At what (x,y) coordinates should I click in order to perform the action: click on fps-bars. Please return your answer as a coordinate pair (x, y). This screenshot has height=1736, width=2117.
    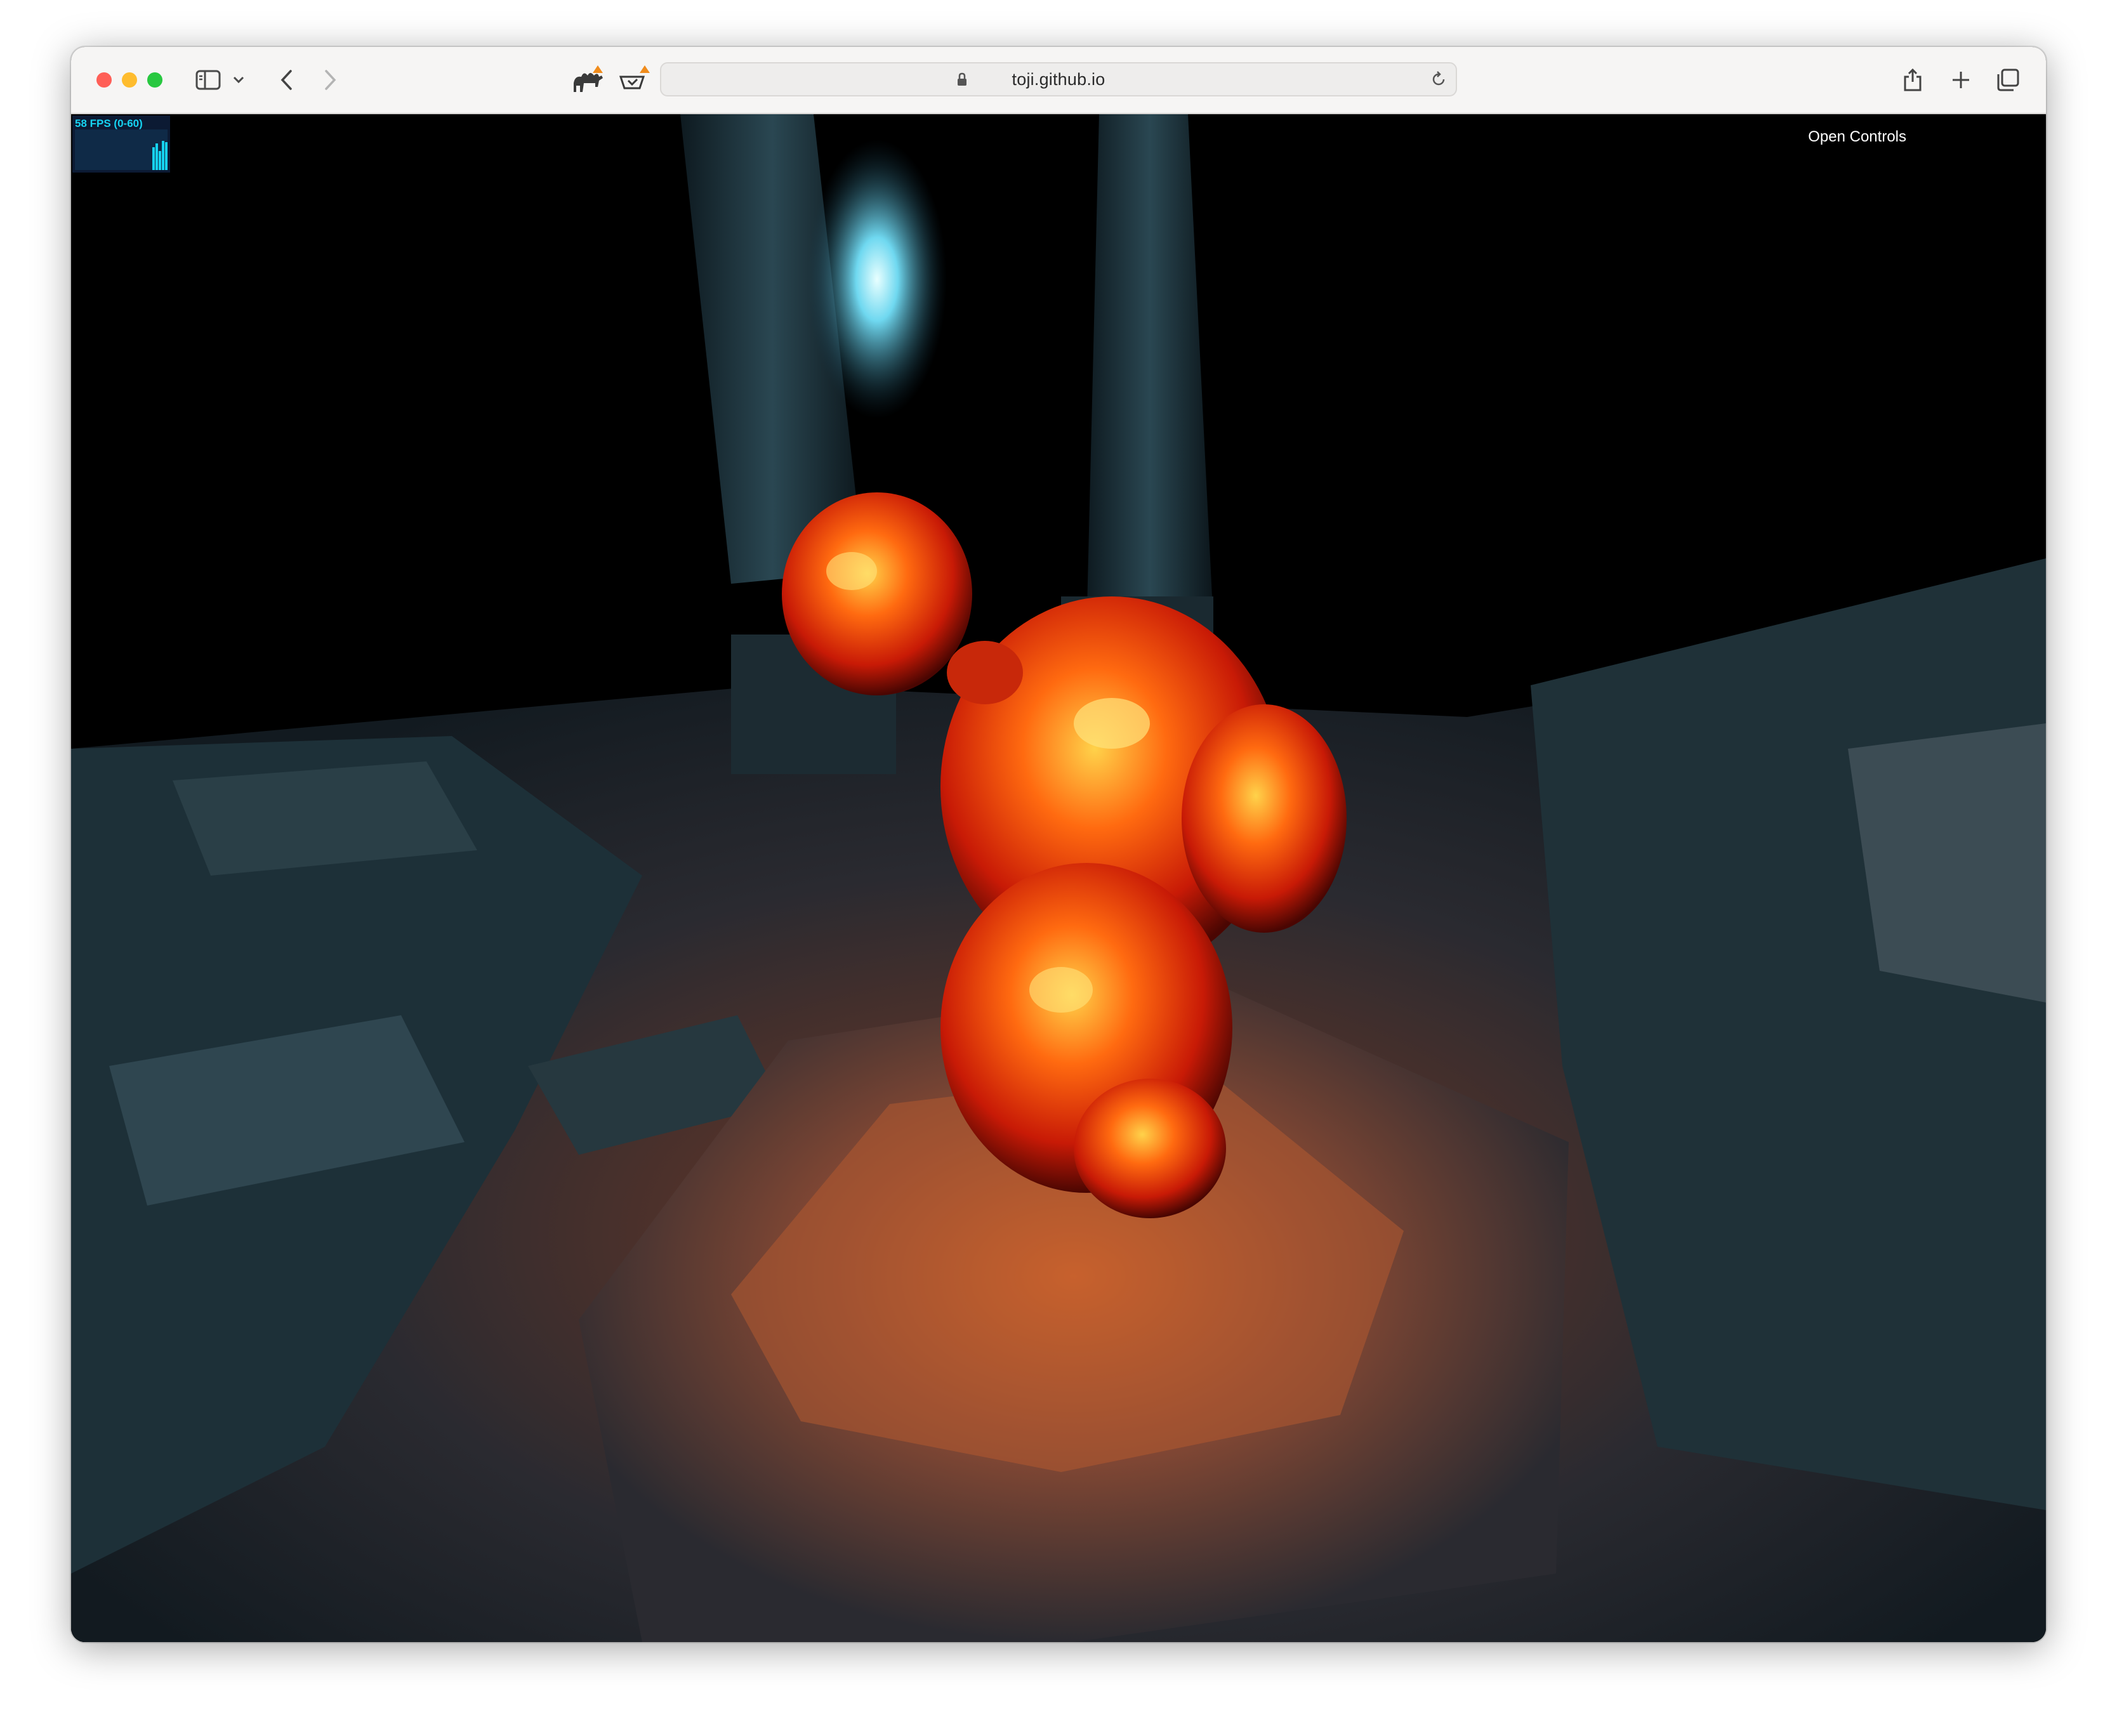
    Looking at the image, I should click on (160, 155).